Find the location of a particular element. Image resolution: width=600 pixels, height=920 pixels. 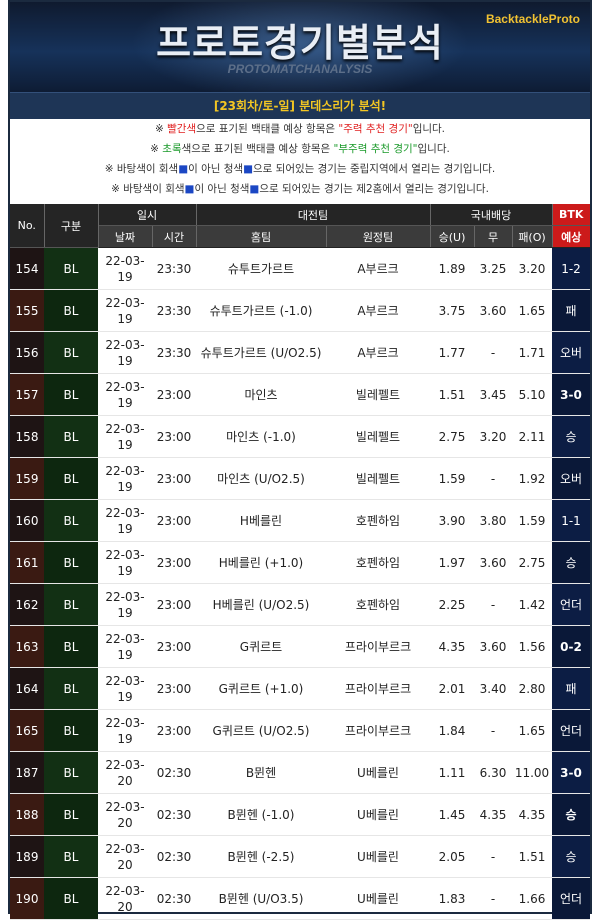

odds-lose: 1.66 is located at coordinates (532, 898).